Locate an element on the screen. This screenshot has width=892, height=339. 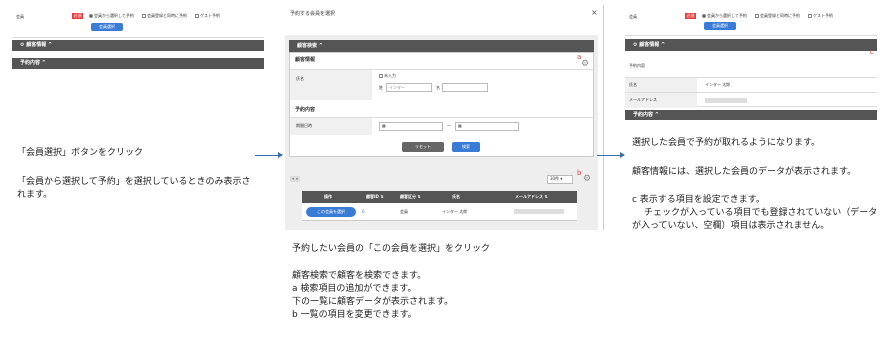
email-value-blurred is located at coordinates (726, 100).